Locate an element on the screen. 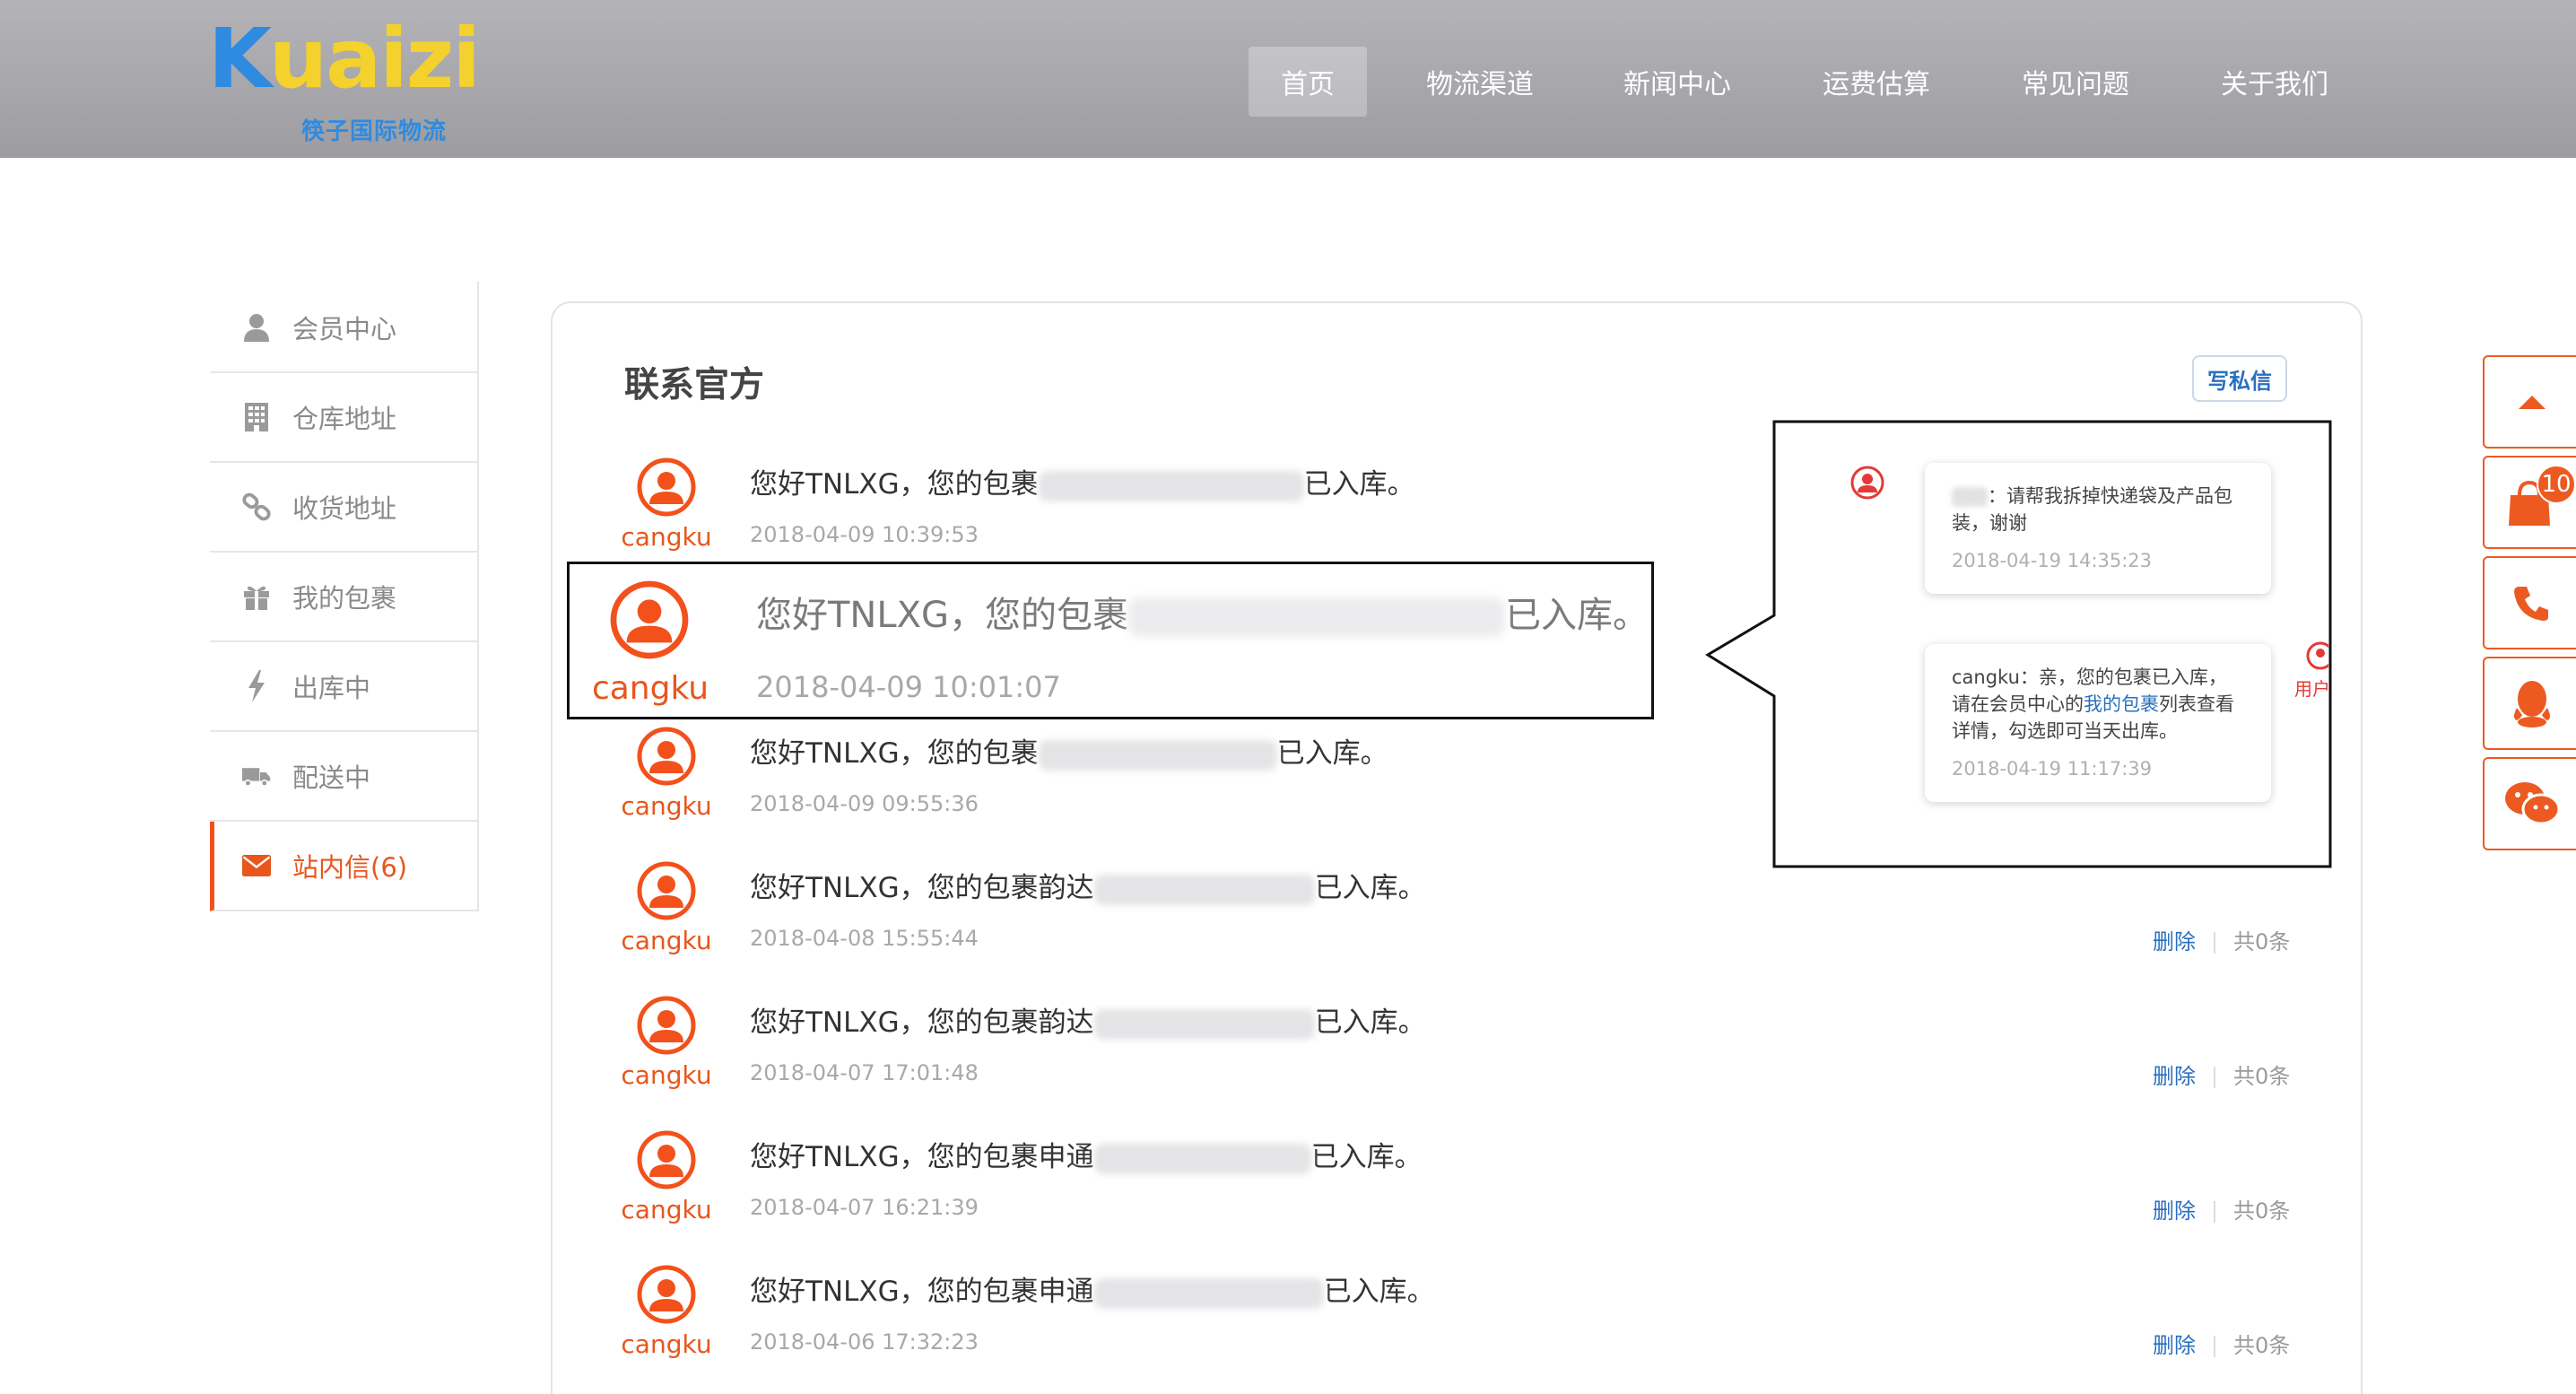 The image size is (2576, 1394). user-label: 用户 is located at coordinates (2311, 689).